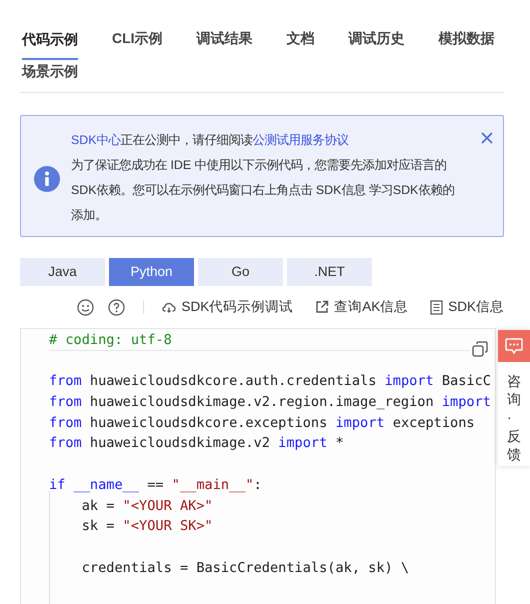 Image resolution: width=530 pixels, height=604 pixels. What do you see at coordinates (480, 349) in the screenshot?
I see `copy-icon` at bounding box center [480, 349].